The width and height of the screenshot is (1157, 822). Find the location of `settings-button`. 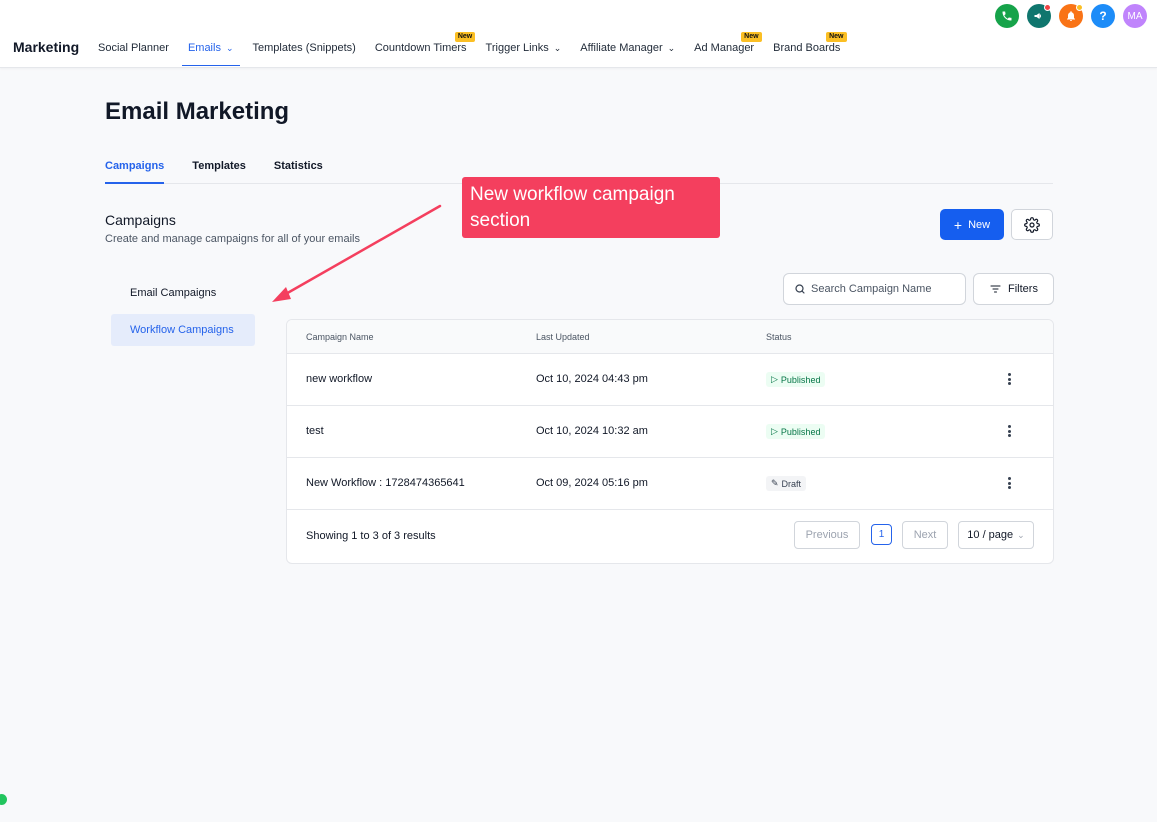

settings-button is located at coordinates (1032, 224).